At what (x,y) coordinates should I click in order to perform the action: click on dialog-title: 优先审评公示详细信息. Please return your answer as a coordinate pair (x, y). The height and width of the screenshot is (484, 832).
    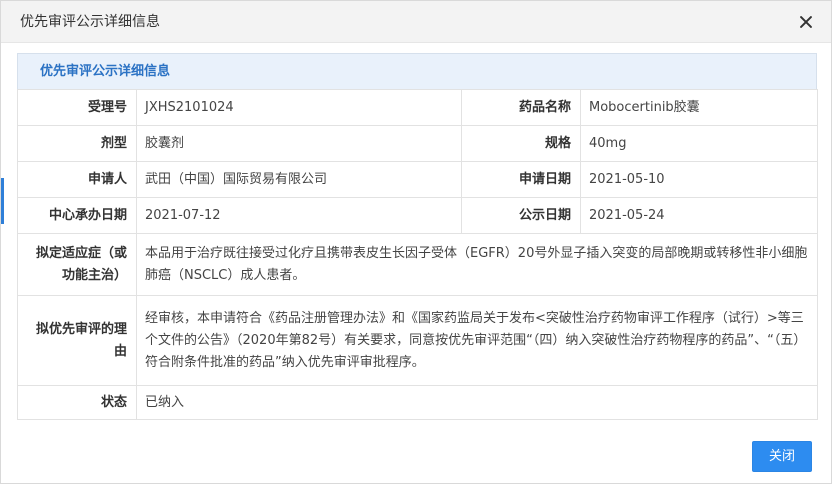
    Looking at the image, I should click on (90, 22).